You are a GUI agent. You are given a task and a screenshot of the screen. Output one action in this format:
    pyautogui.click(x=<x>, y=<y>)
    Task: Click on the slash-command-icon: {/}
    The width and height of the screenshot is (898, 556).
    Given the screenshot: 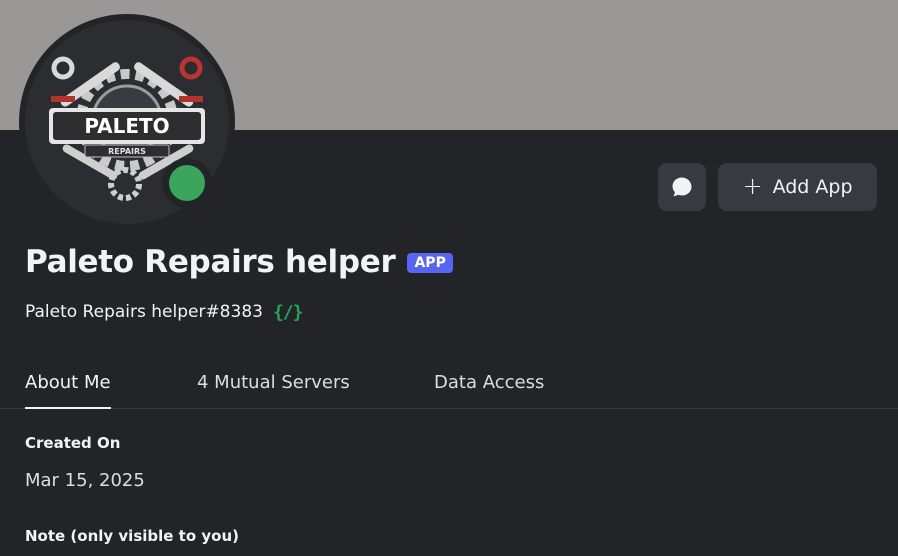 What is the action you would take?
    pyautogui.click(x=288, y=312)
    